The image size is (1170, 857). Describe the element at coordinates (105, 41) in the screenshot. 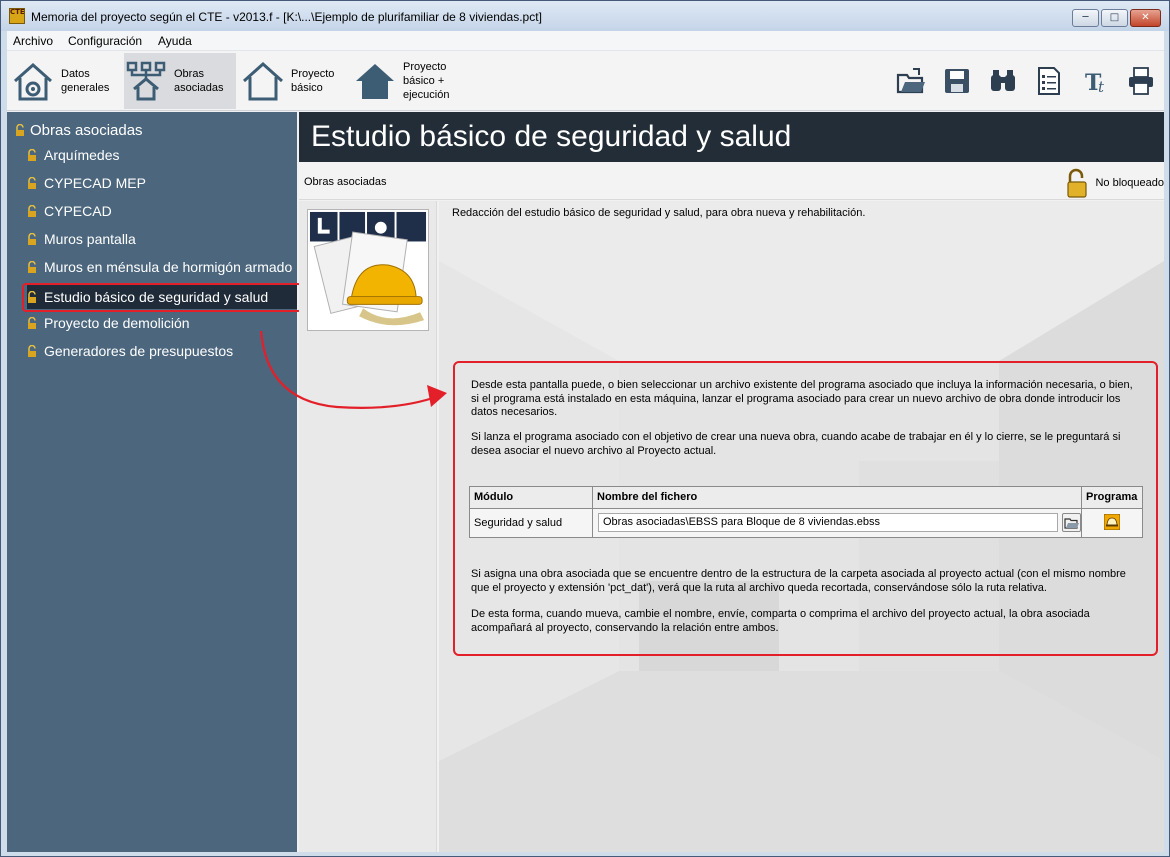

I see `menu-configuracion: Configuración` at that location.